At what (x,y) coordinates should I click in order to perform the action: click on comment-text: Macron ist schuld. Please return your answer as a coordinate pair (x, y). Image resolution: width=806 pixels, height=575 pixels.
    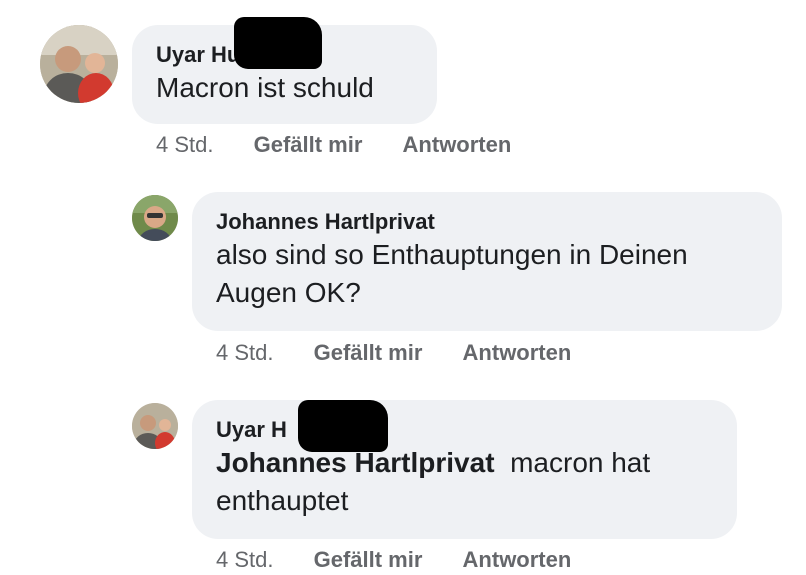
    Looking at the image, I should click on (265, 87).